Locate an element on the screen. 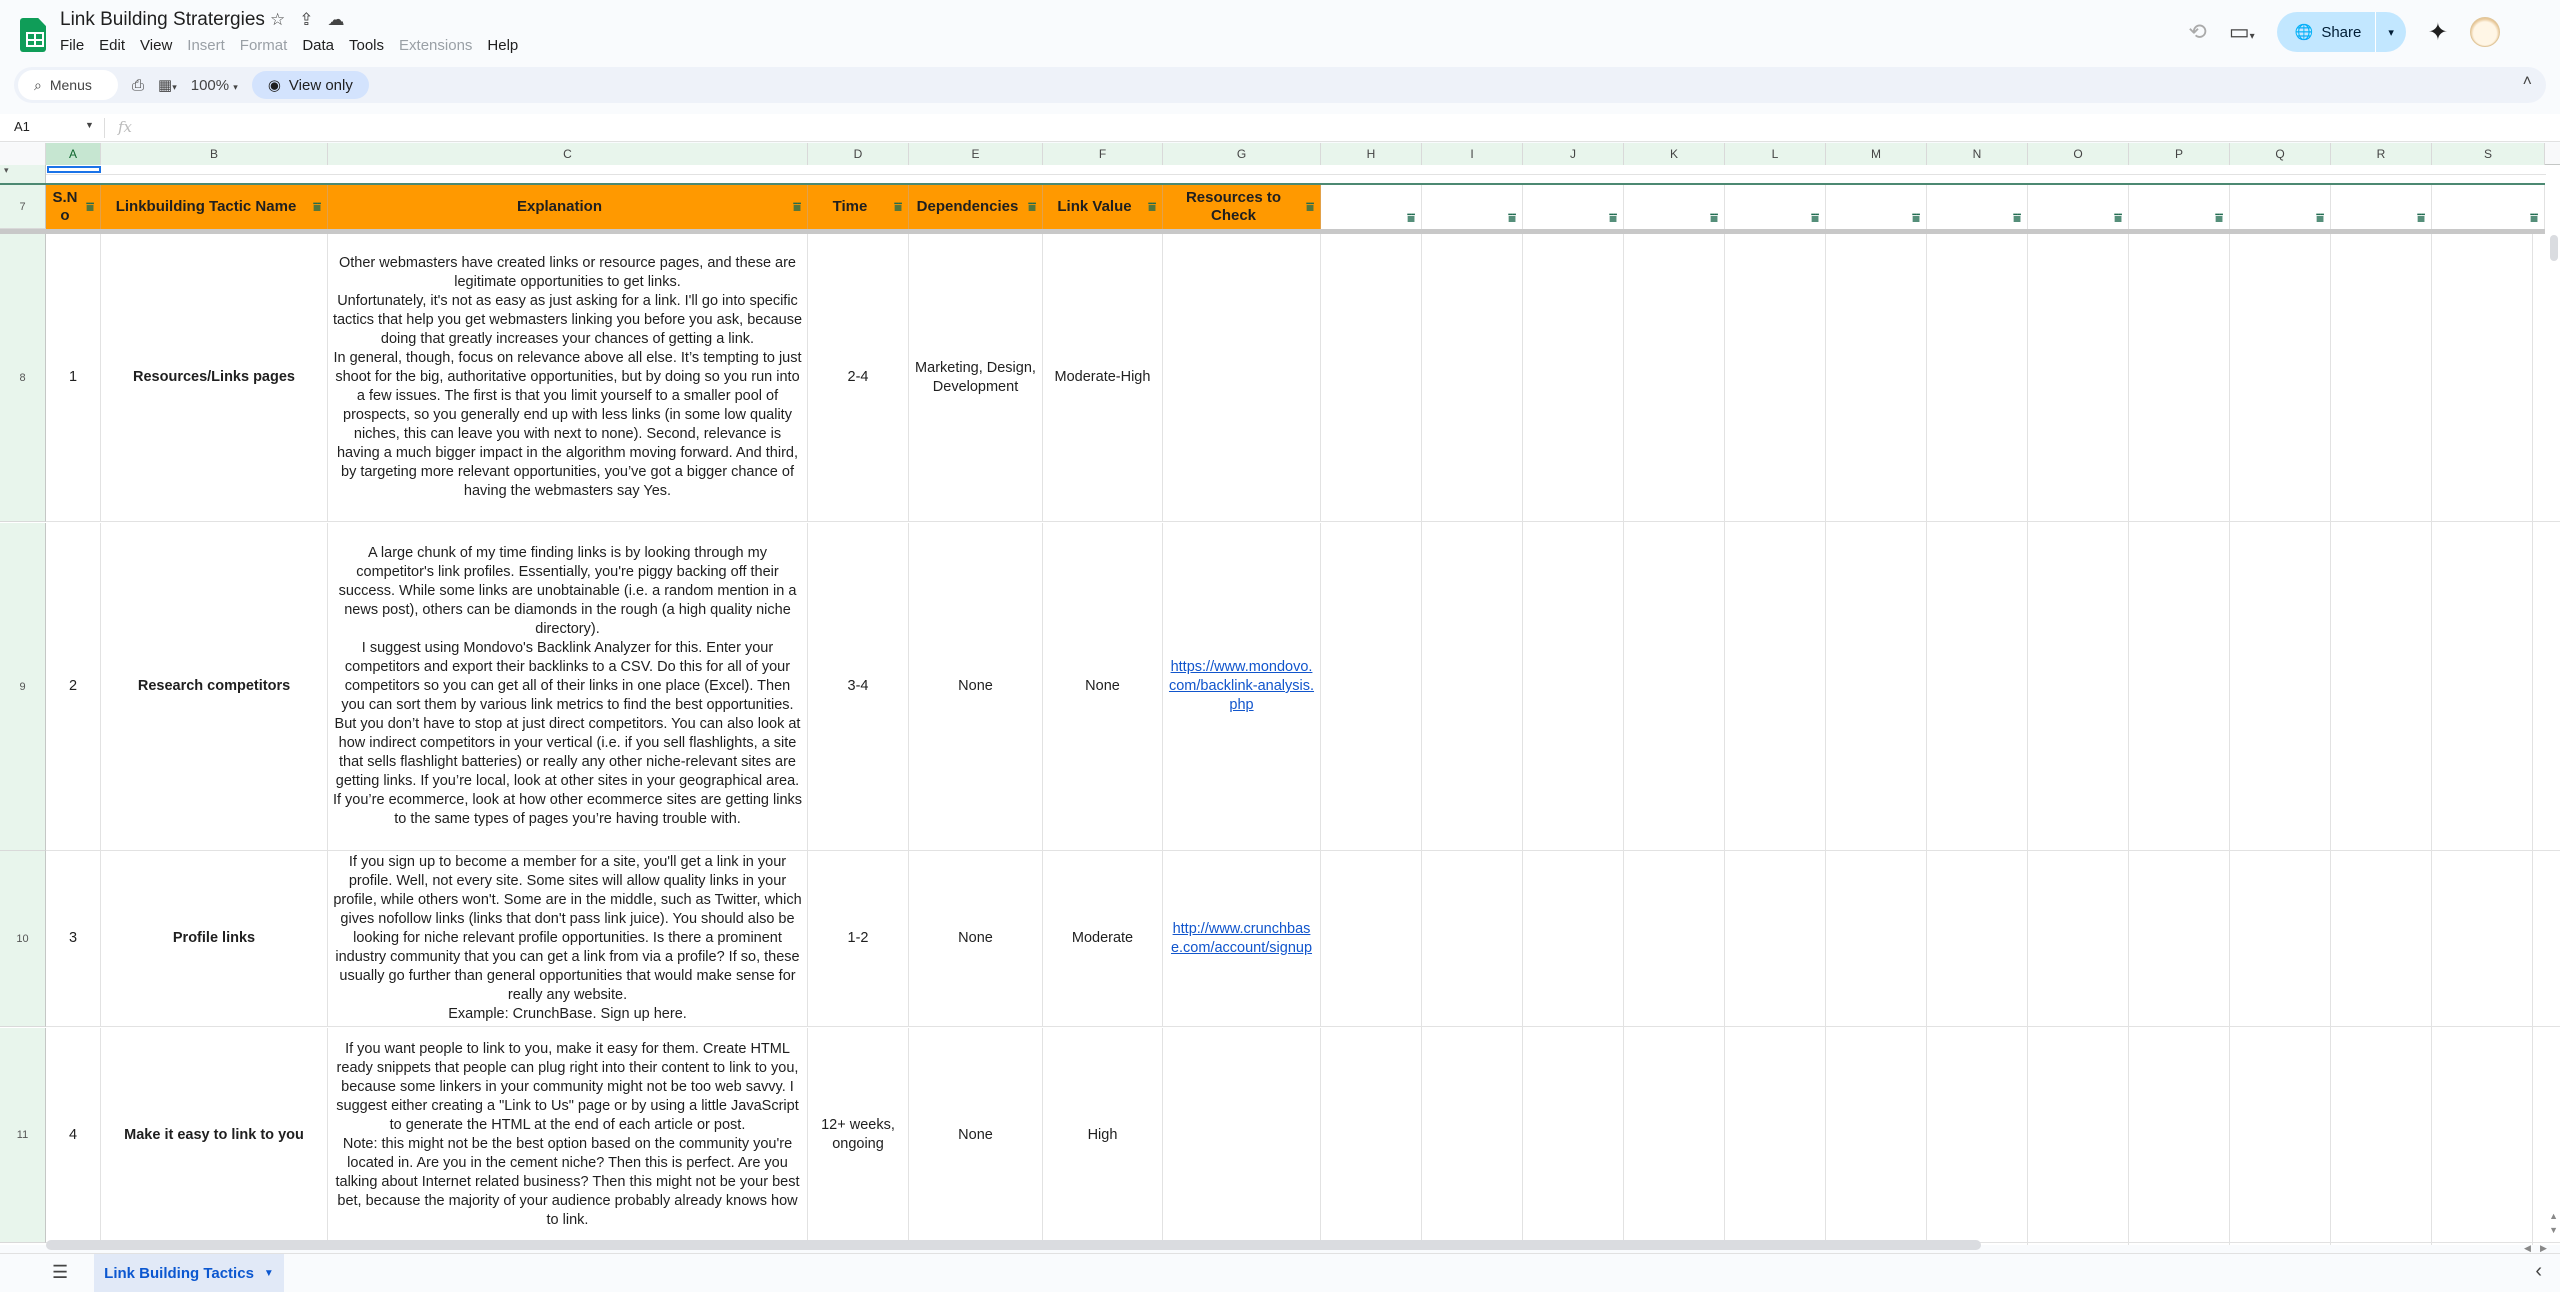 The width and height of the screenshot is (2560, 1292). row-number: 9 is located at coordinates (23, 687).